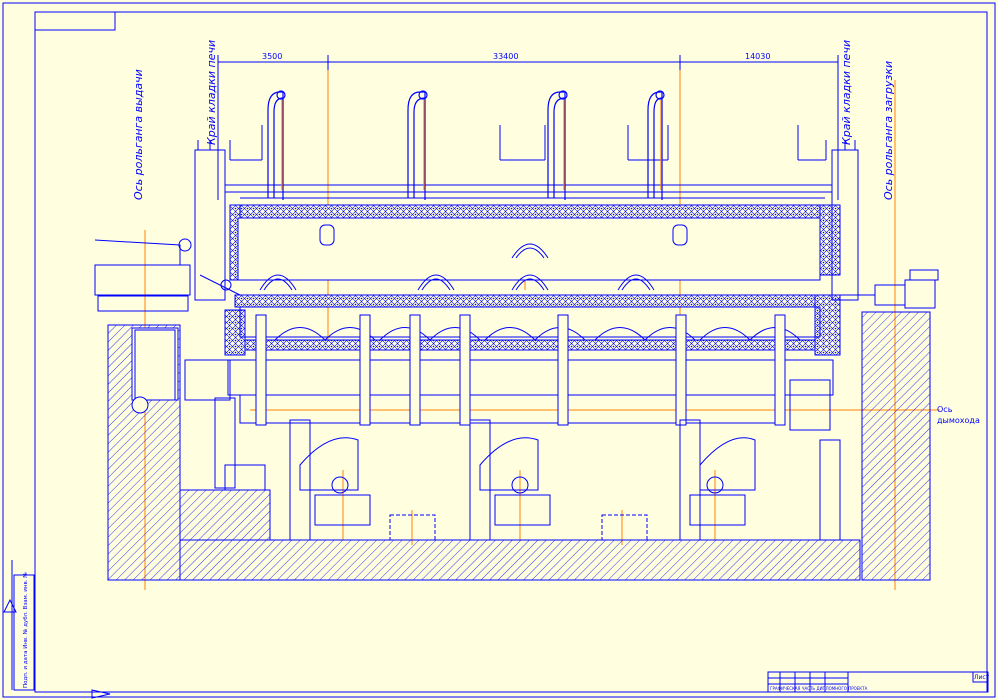 The height and width of the screenshot is (700, 998). What do you see at coordinates (888, 130) in the screenshot?
I see `label-axis-load: Ось рольганга загрузки` at bounding box center [888, 130].